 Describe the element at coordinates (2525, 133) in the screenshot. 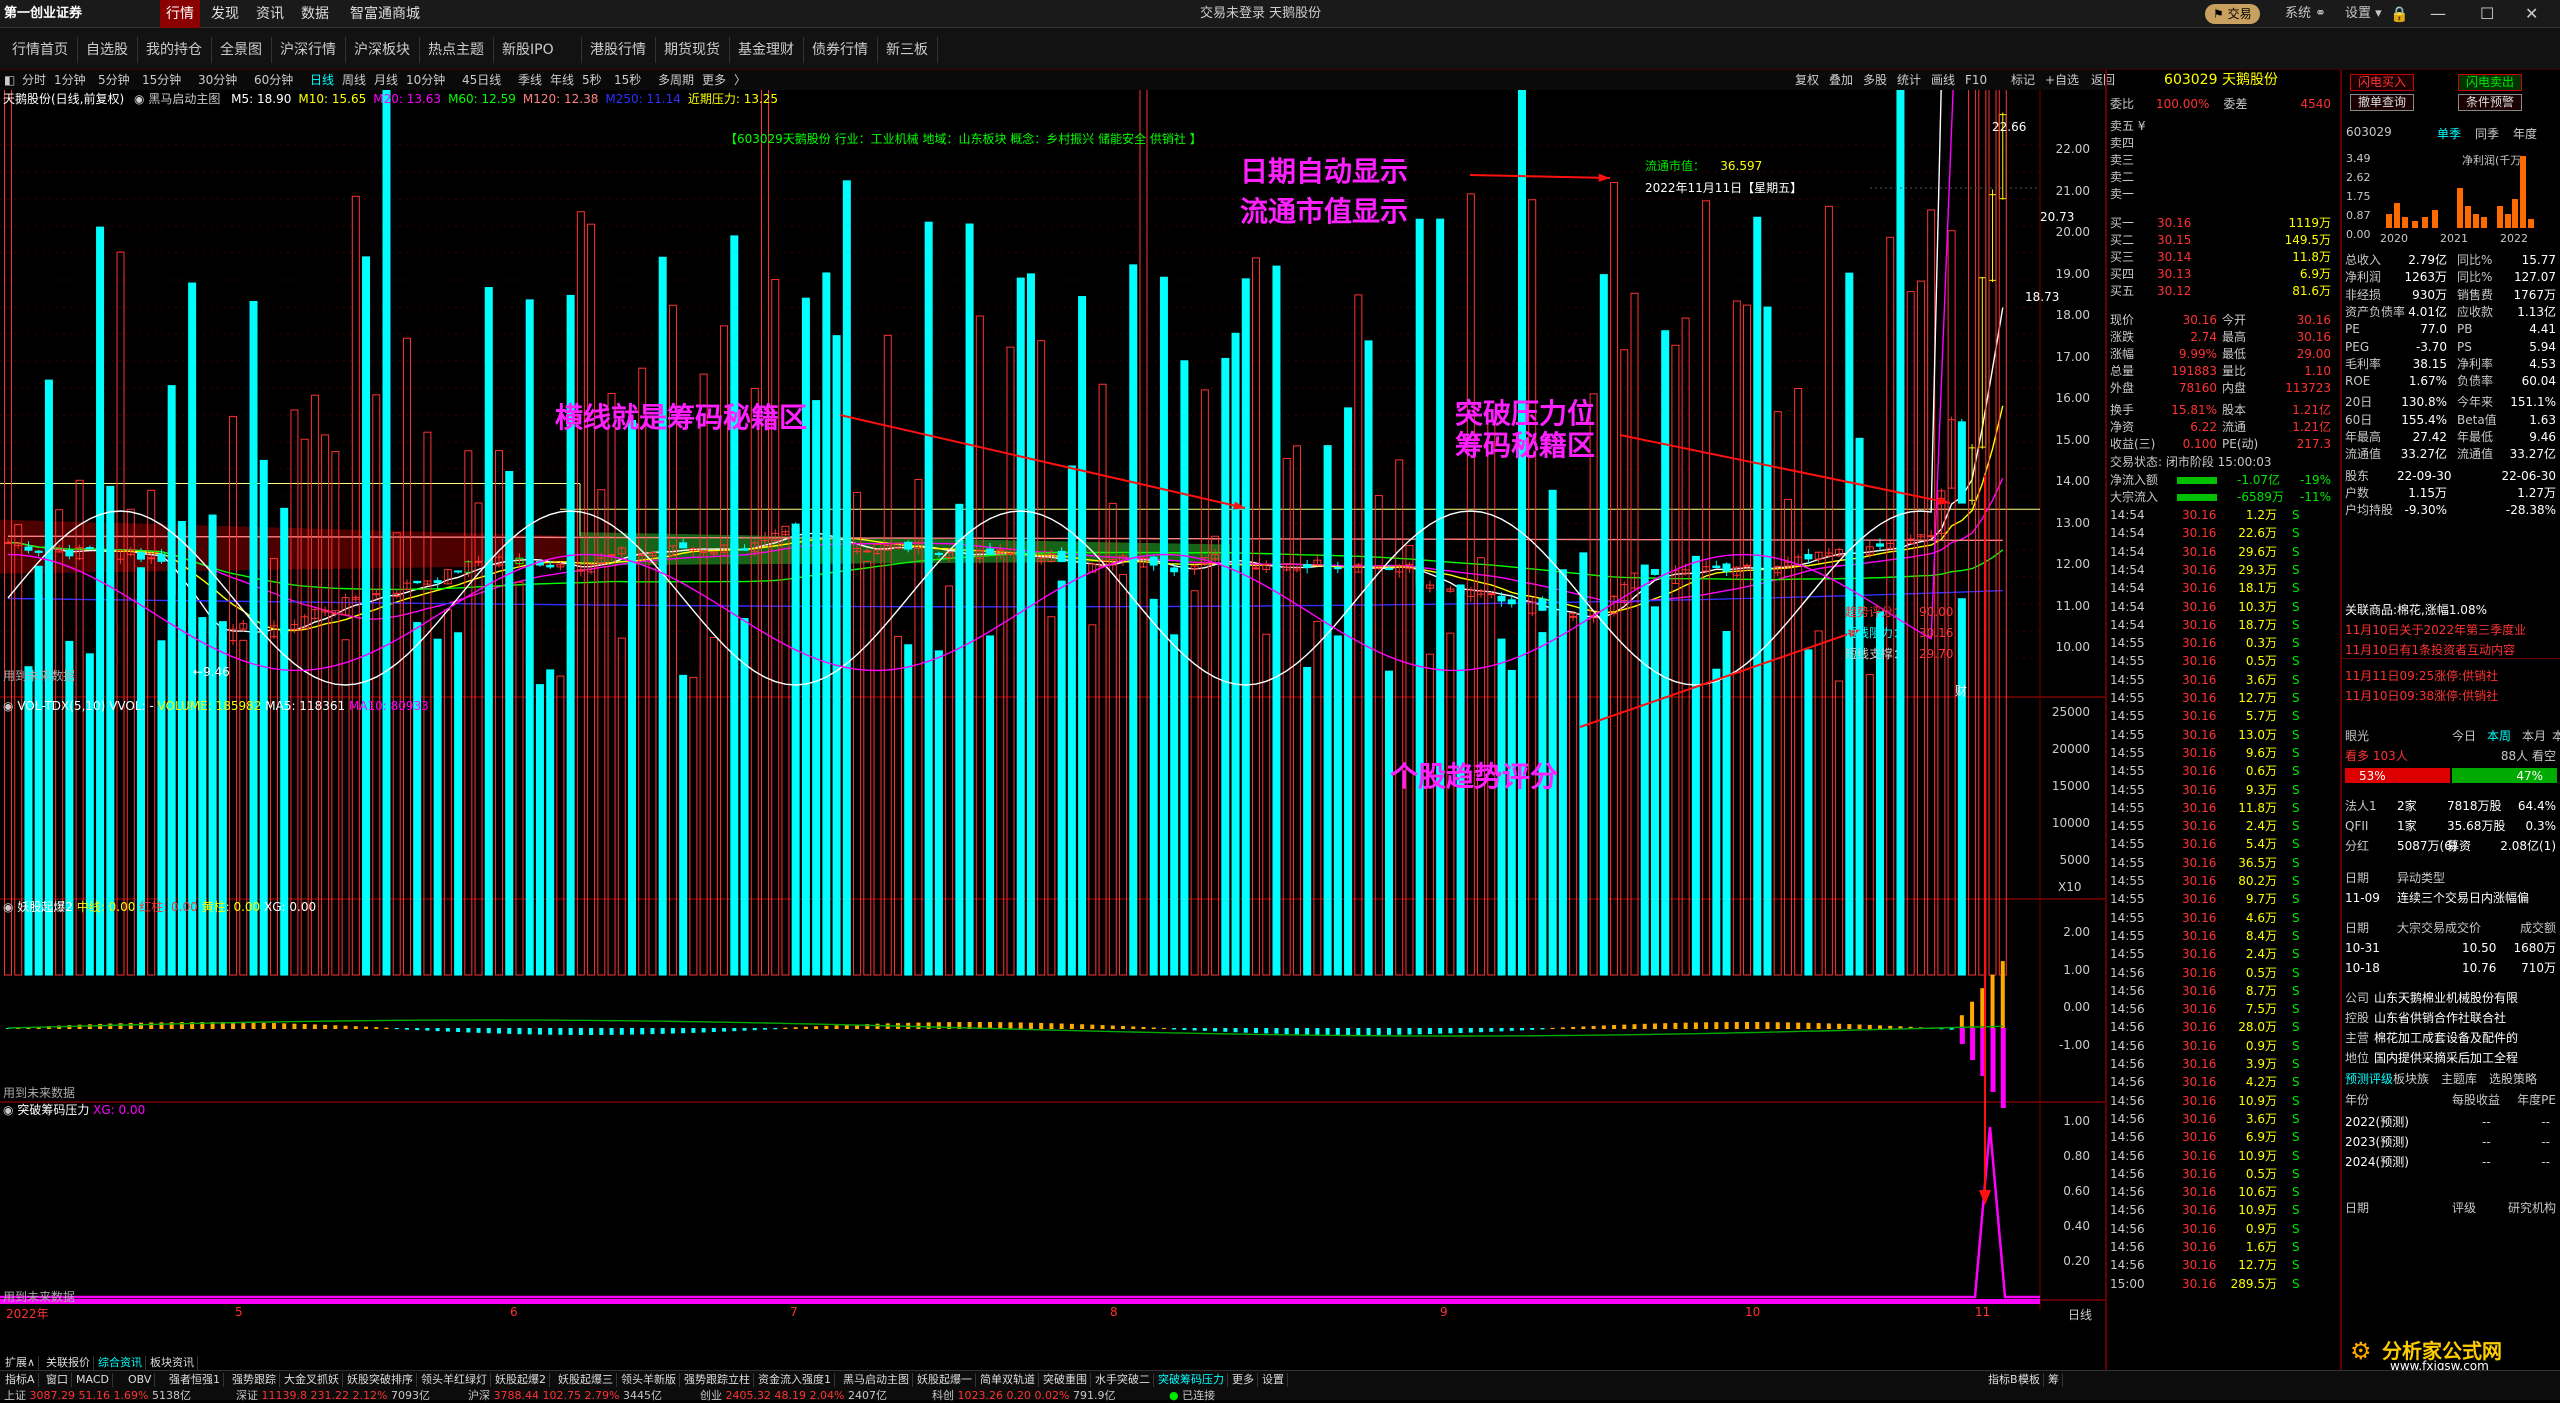

I see `fin-tab-2: 年度` at that location.